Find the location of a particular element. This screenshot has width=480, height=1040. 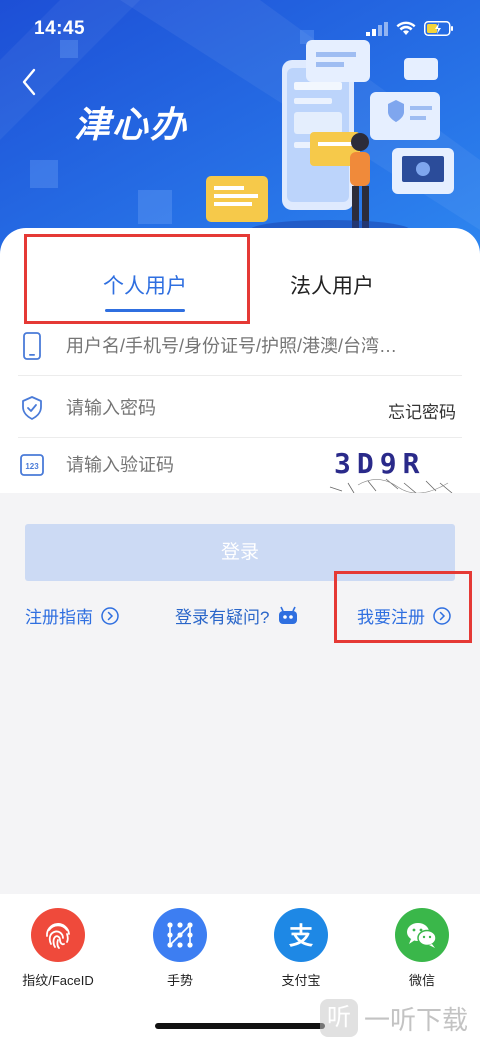

highlight-box-register is located at coordinates (403, 607).